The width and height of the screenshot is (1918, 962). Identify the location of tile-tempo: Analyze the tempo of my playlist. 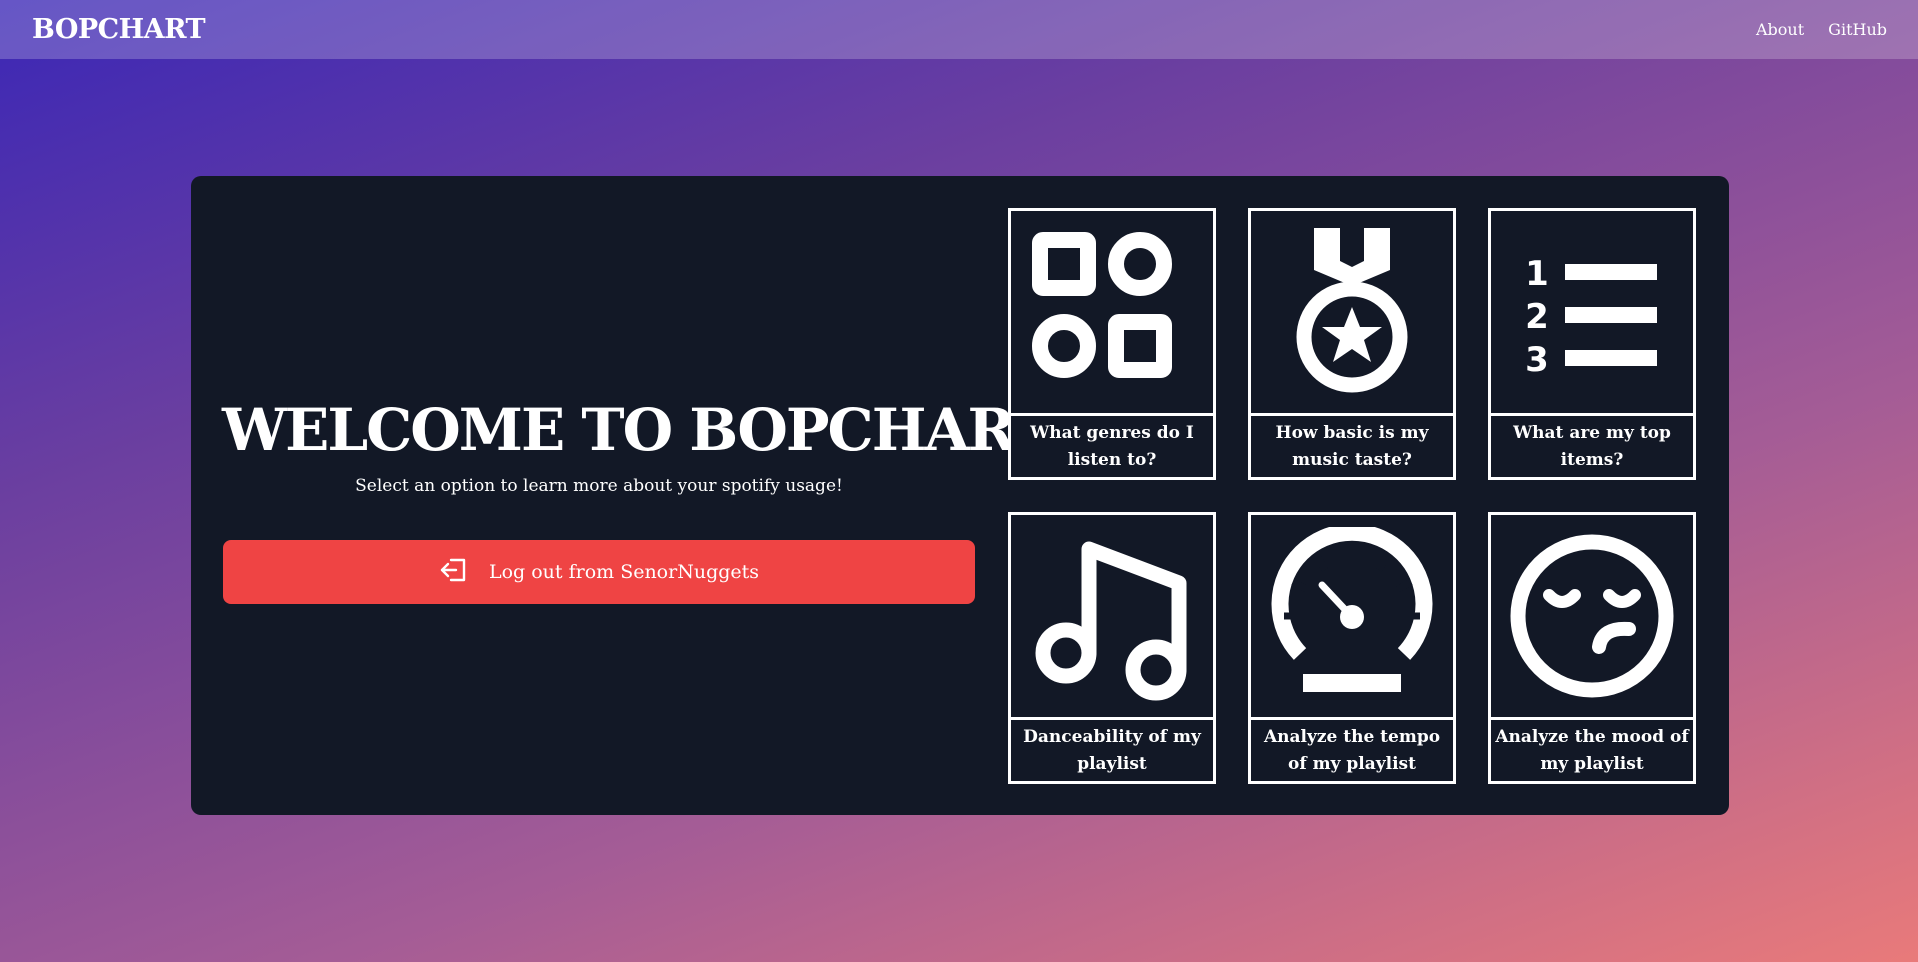
(1352, 648).